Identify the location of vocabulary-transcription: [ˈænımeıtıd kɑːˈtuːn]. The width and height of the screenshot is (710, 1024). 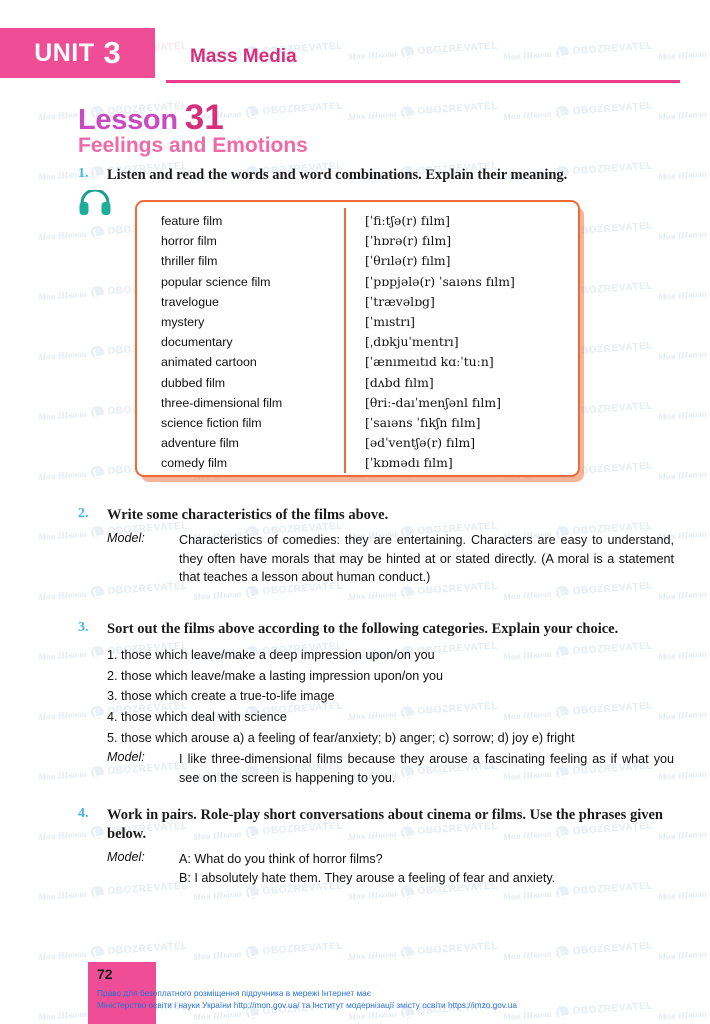
(429, 362).